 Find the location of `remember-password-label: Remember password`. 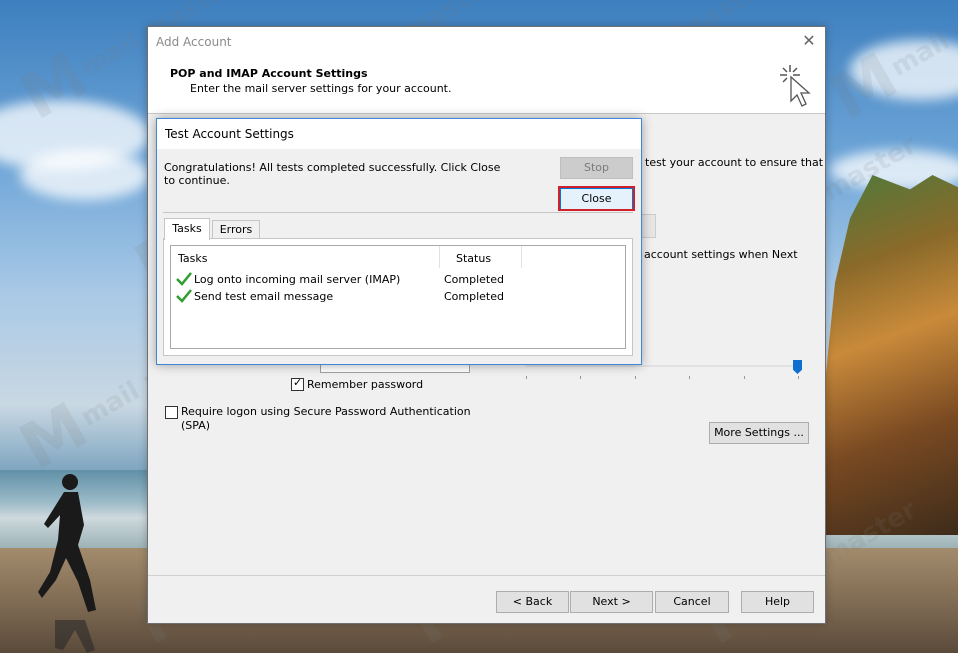

remember-password-label: Remember password is located at coordinates (365, 384).